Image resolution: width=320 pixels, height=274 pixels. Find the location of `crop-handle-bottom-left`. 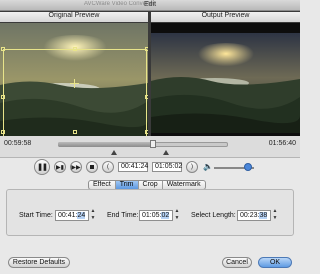

crop-handle-bottom-left is located at coordinates (3, 132).